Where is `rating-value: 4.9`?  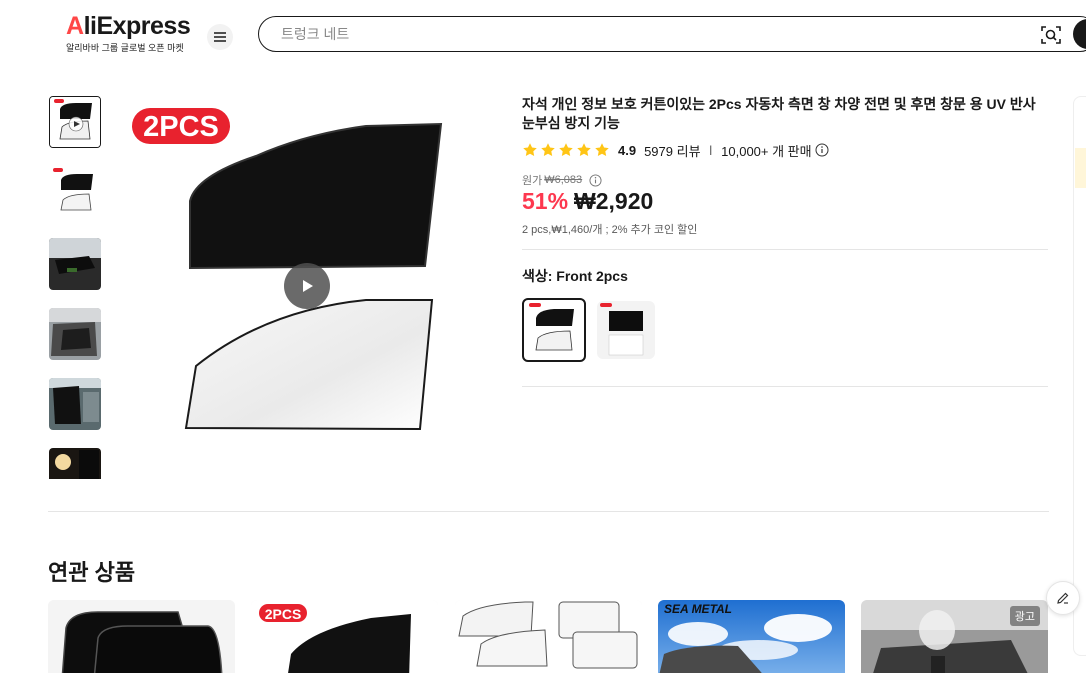 rating-value: 4.9 is located at coordinates (627, 150).